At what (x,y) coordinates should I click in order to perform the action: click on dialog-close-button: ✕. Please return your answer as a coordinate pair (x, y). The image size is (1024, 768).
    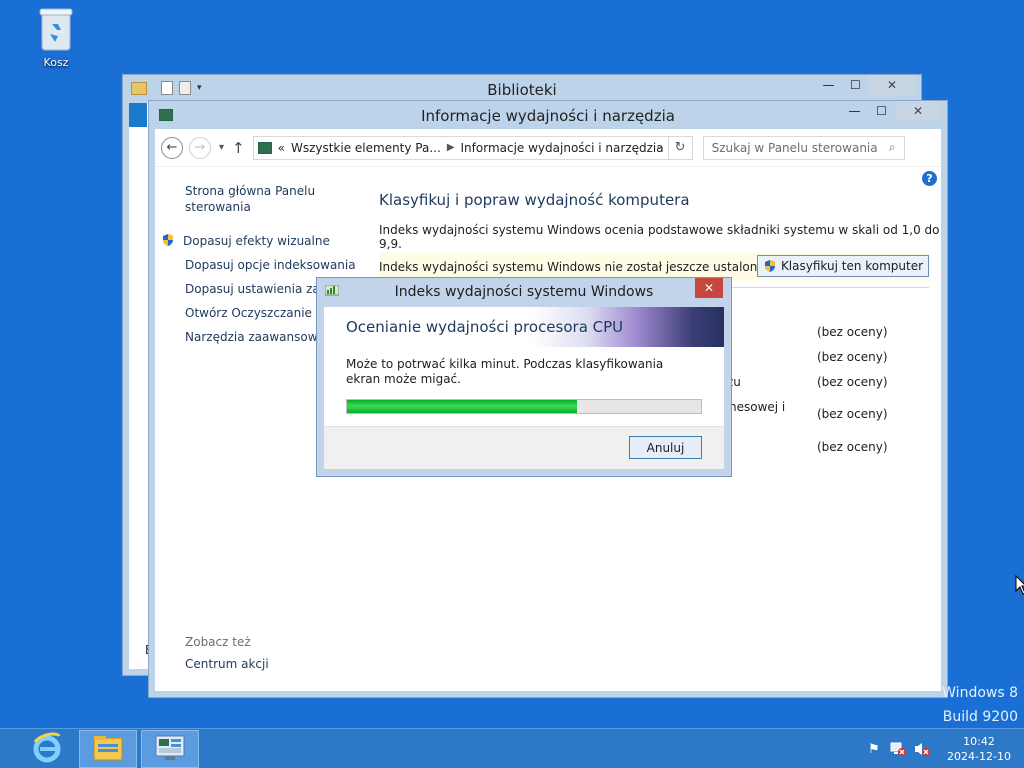
    Looking at the image, I should click on (709, 288).